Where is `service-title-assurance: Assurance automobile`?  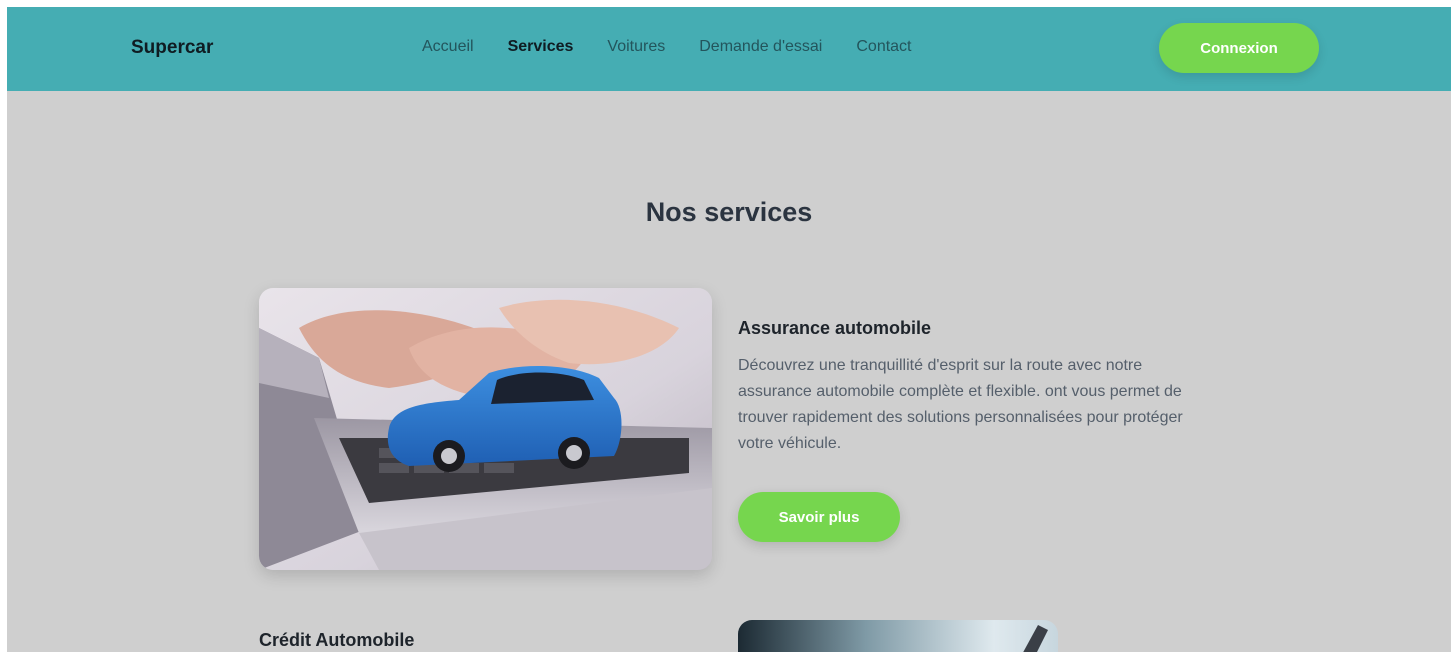 service-title-assurance: Assurance automobile is located at coordinates (835, 328).